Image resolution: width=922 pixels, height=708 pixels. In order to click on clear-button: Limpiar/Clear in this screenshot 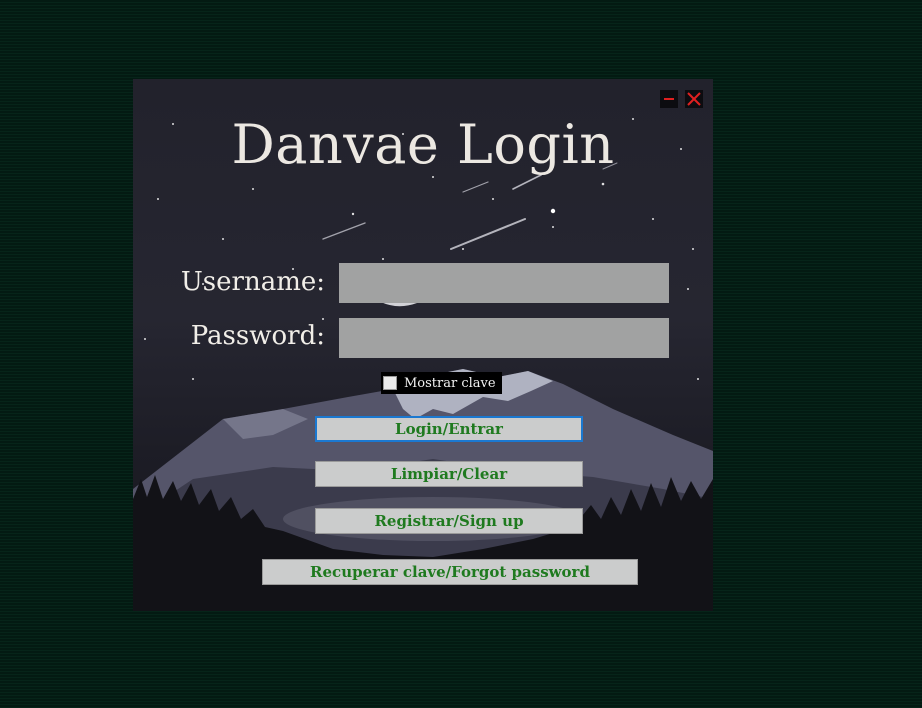, I will do `click(449, 474)`.